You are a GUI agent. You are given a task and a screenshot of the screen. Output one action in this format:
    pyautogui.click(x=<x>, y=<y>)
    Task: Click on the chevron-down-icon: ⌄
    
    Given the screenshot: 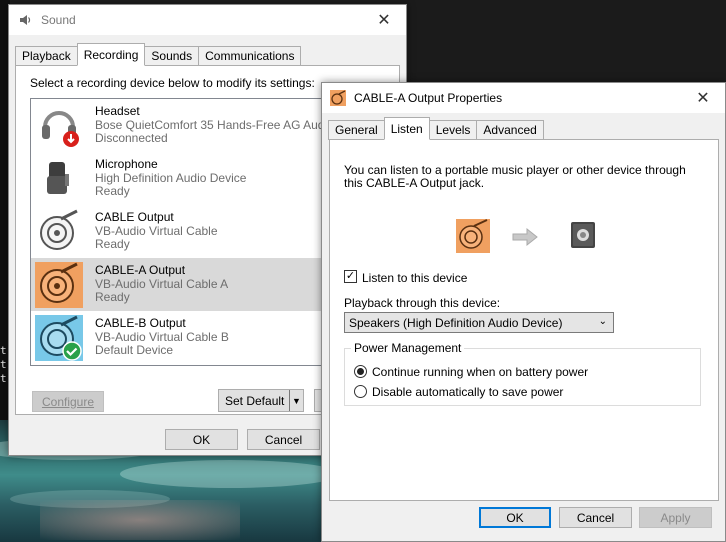 What is the action you would take?
    pyautogui.click(x=602, y=321)
    